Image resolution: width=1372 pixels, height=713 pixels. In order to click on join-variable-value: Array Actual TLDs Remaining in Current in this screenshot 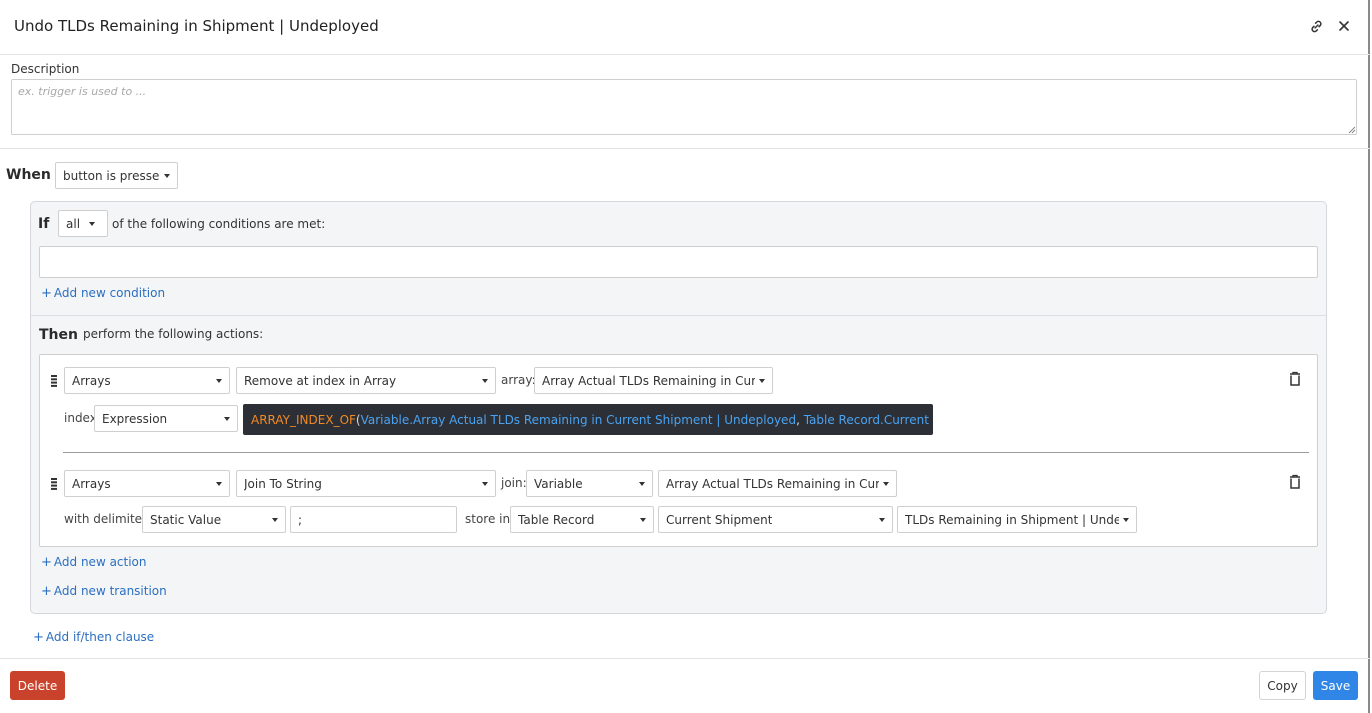, I will do `click(772, 483)`.